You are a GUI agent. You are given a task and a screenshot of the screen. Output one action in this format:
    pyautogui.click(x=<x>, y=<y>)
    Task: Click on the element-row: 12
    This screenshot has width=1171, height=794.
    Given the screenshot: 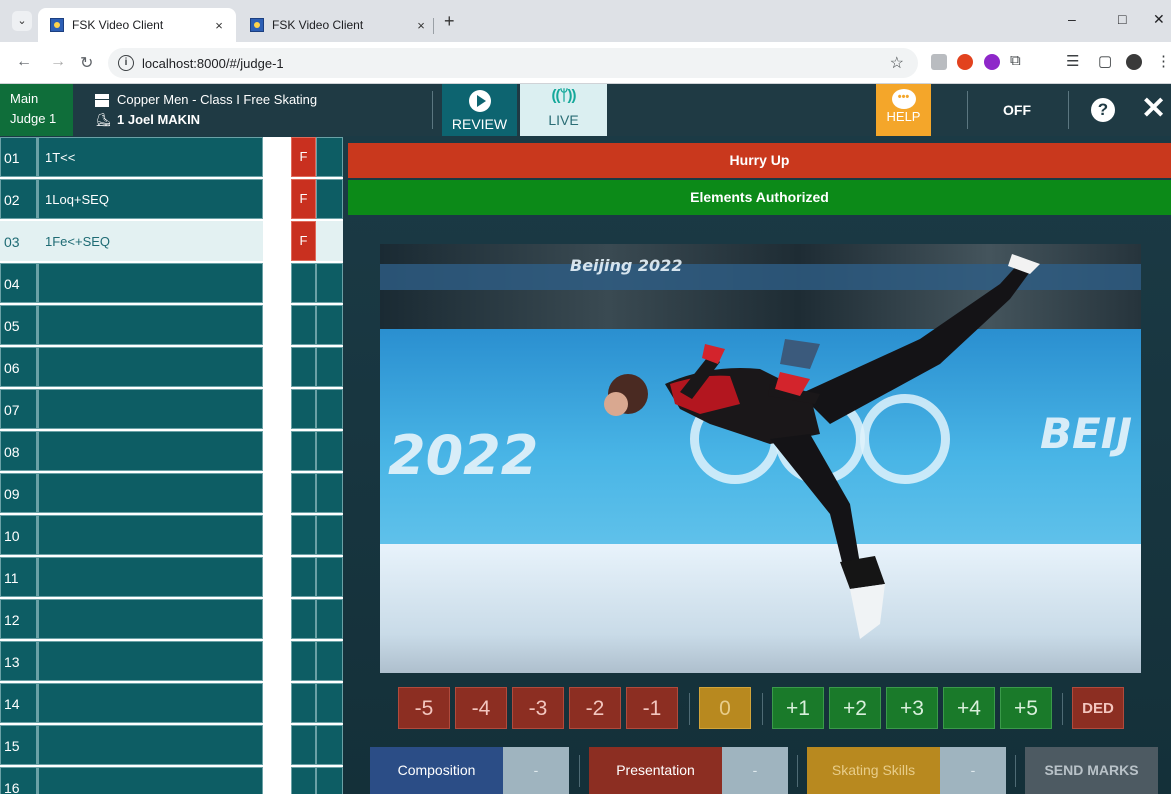 What is the action you would take?
    pyautogui.click(x=171, y=619)
    